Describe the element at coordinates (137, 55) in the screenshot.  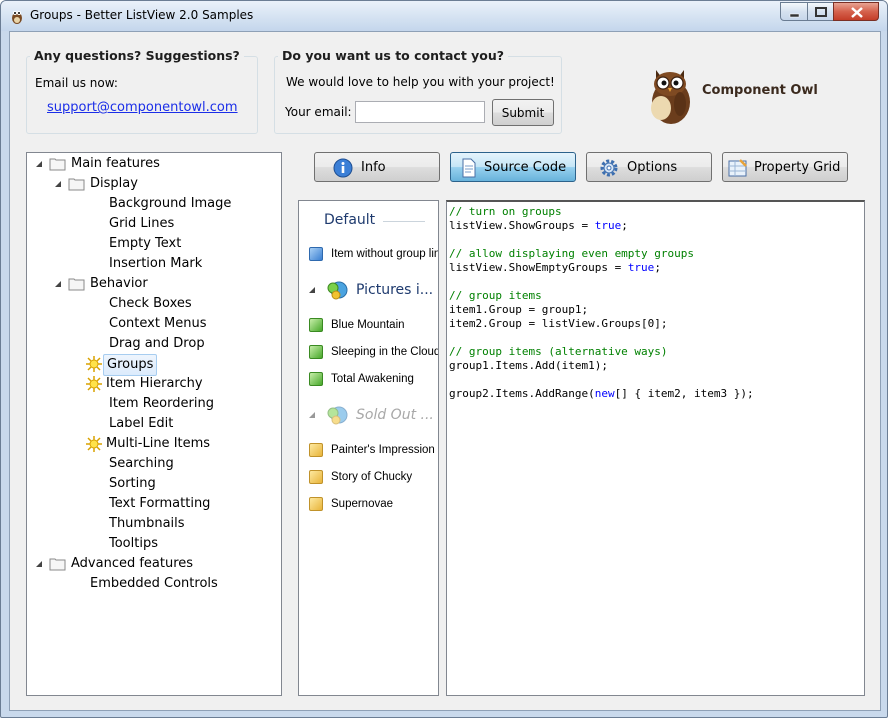
I see `questions-title: Any questions? Suggestions?` at that location.